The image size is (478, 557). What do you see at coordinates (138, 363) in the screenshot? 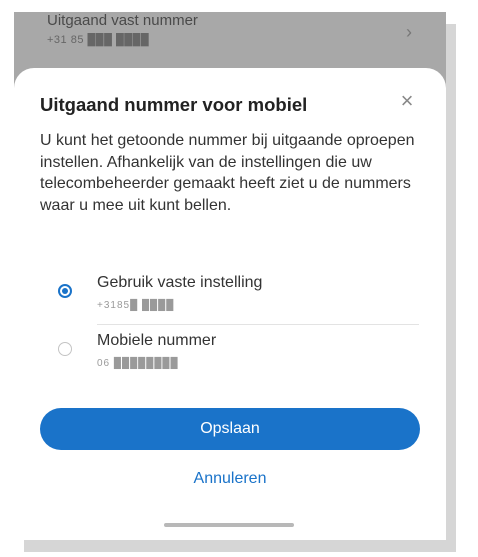
I see `option-number: 06 ████████` at bounding box center [138, 363].